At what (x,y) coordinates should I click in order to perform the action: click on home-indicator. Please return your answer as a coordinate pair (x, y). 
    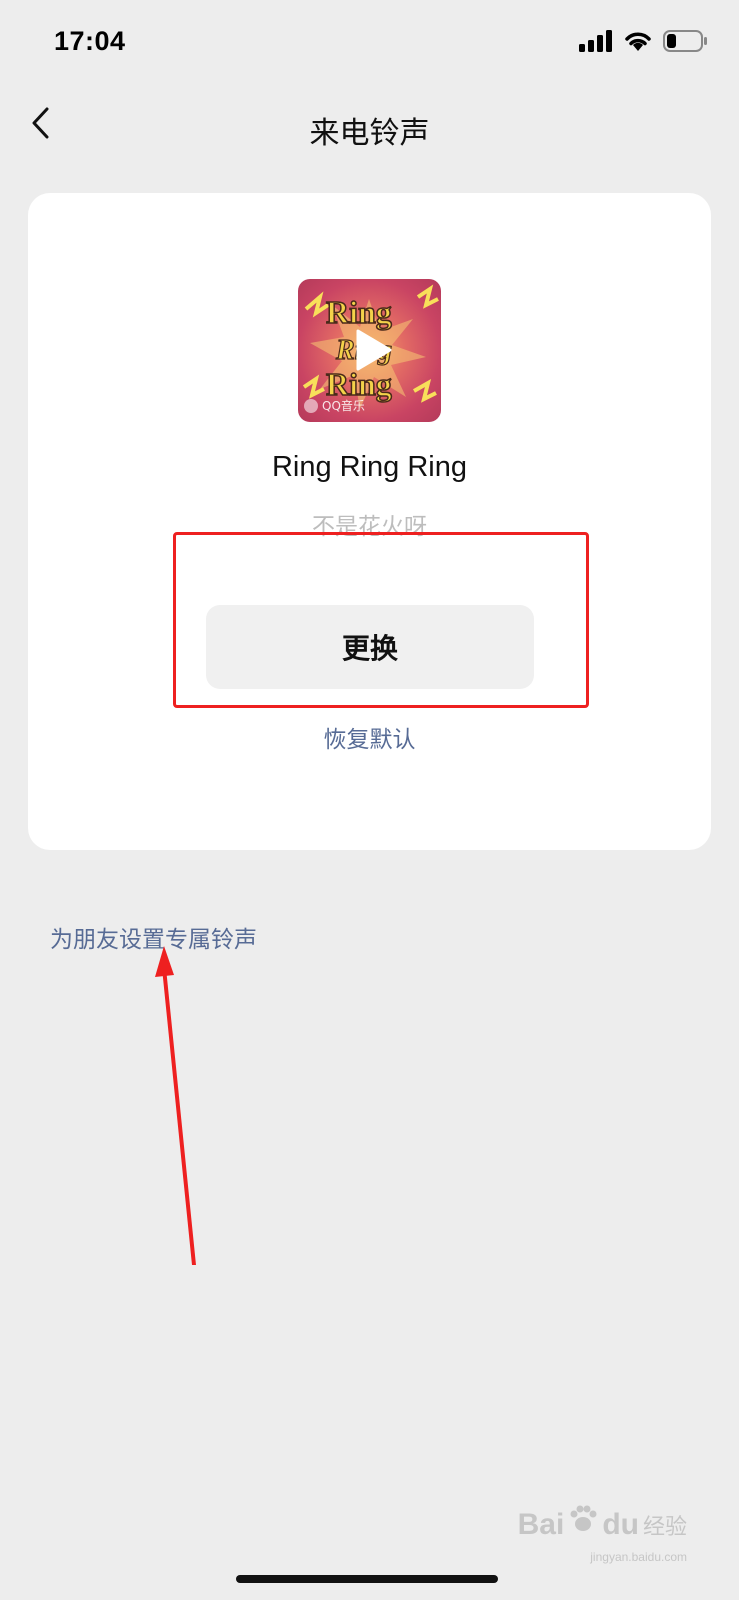
    Looking at the image, I should click on (367, 1579).